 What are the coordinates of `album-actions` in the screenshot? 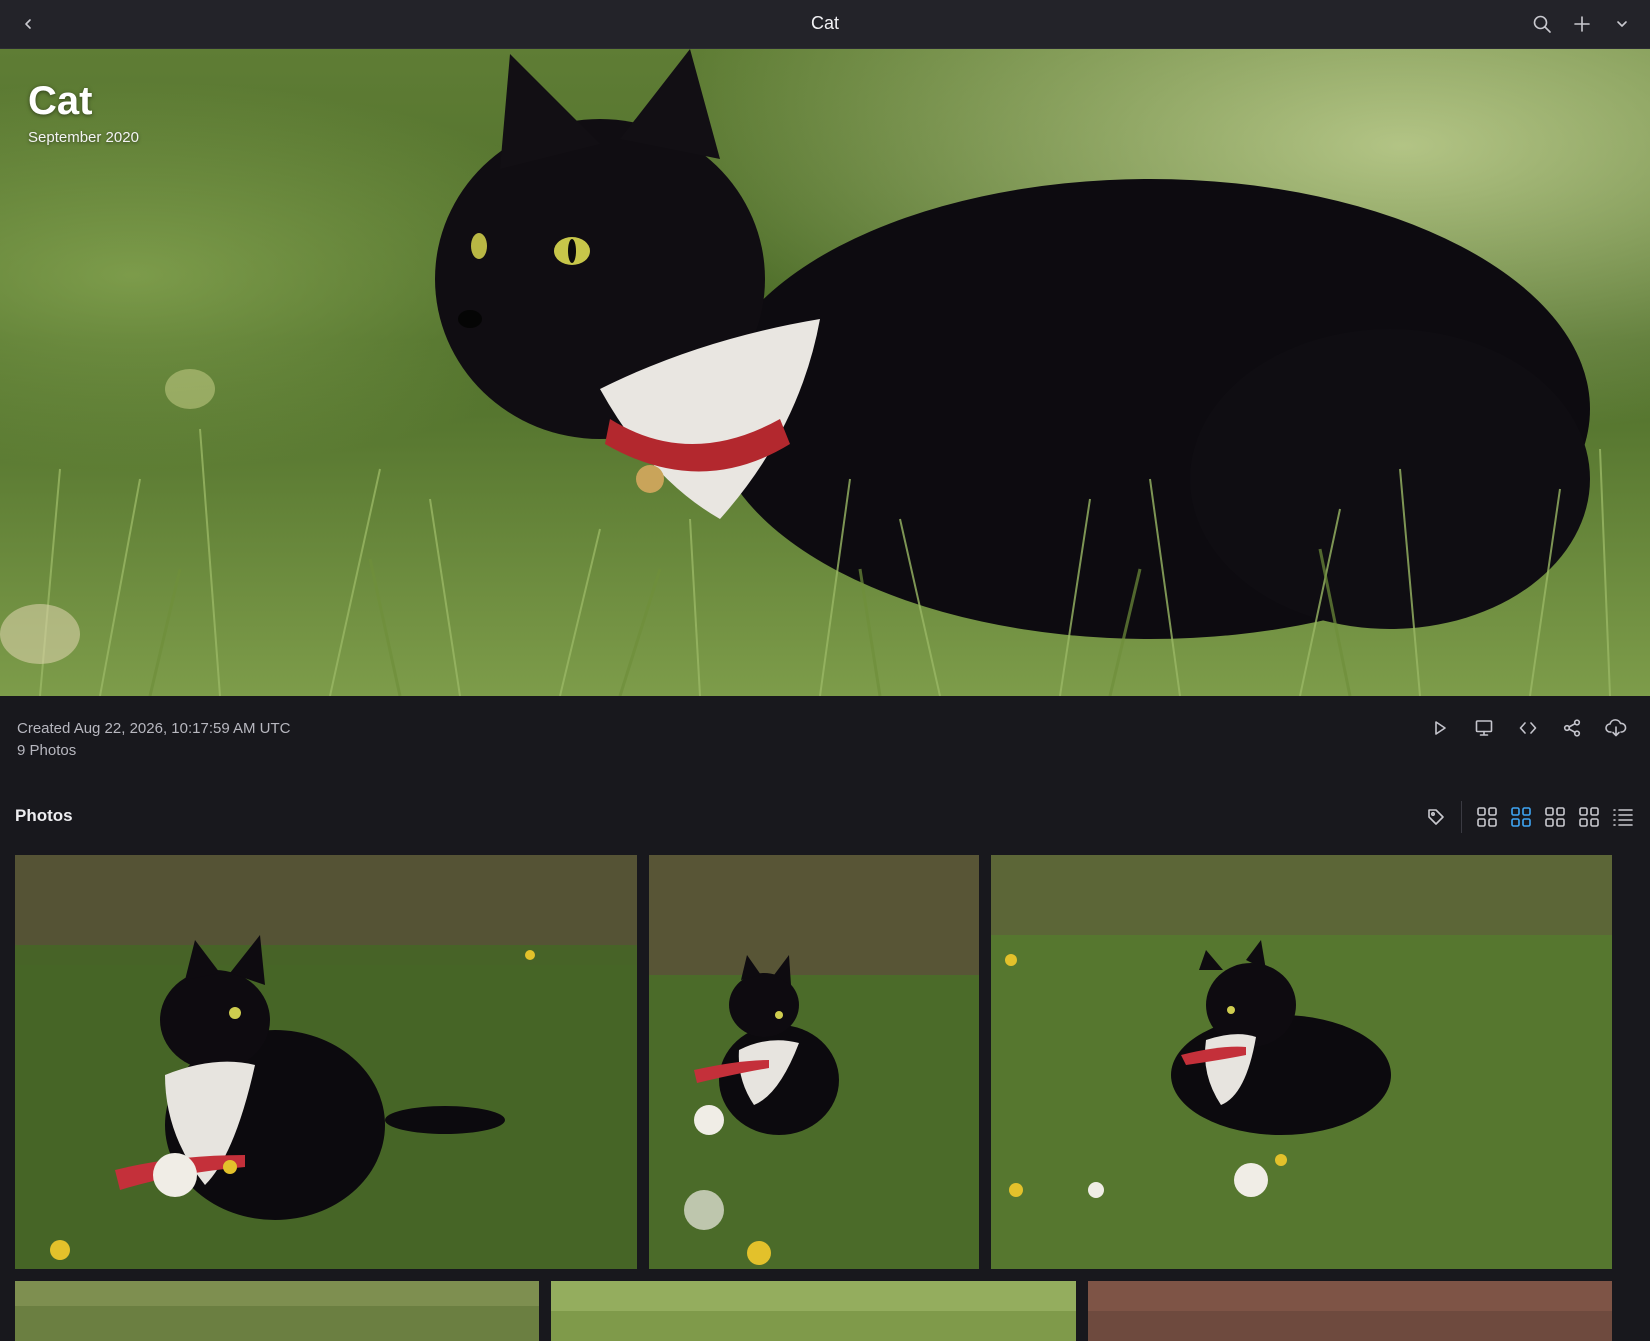 It's located at (1528, 728).